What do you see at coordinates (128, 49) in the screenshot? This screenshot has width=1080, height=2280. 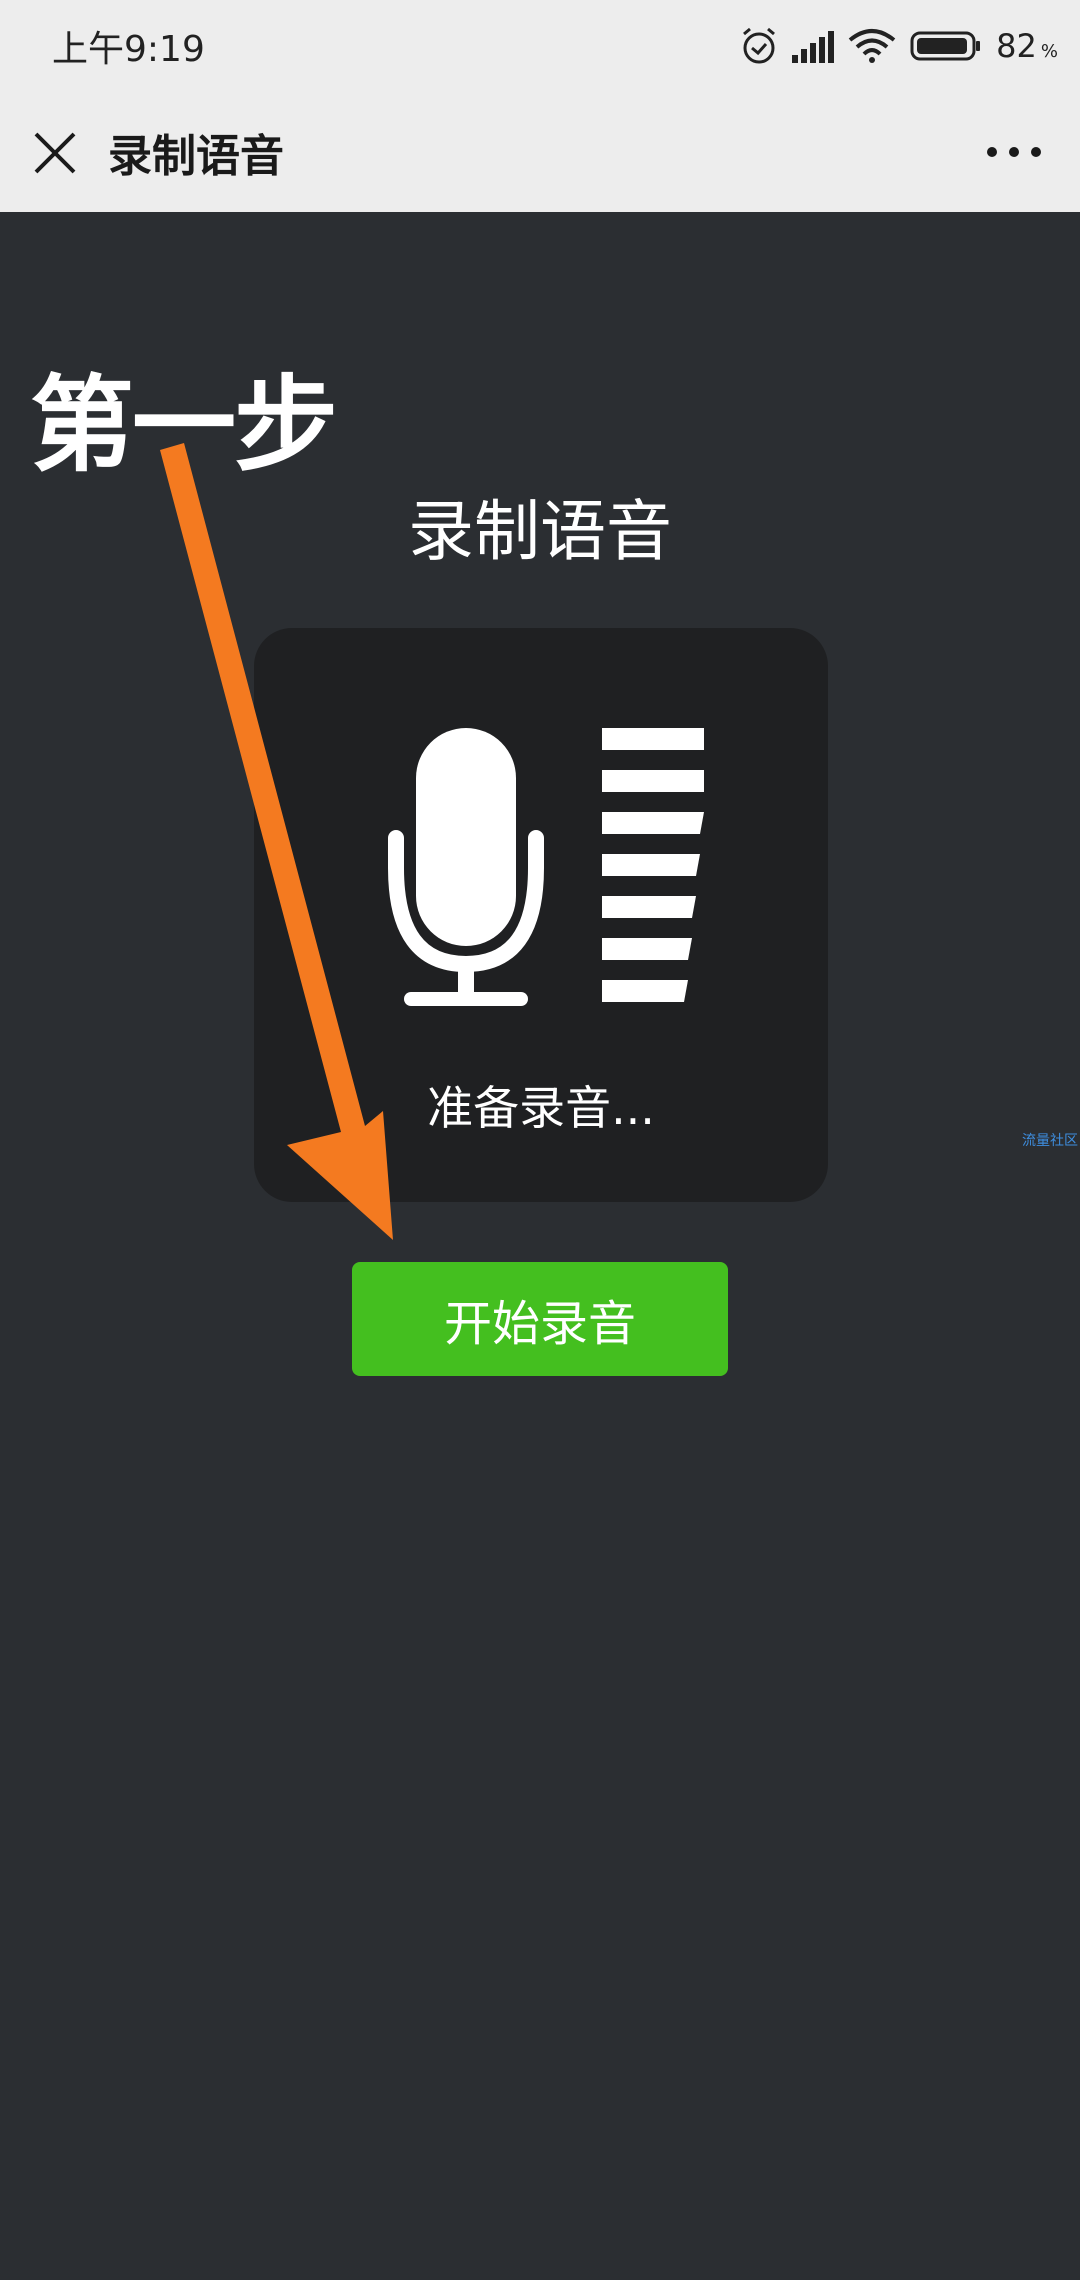 I see `status-time: 上午9:19` at bounding box center [128, 49].